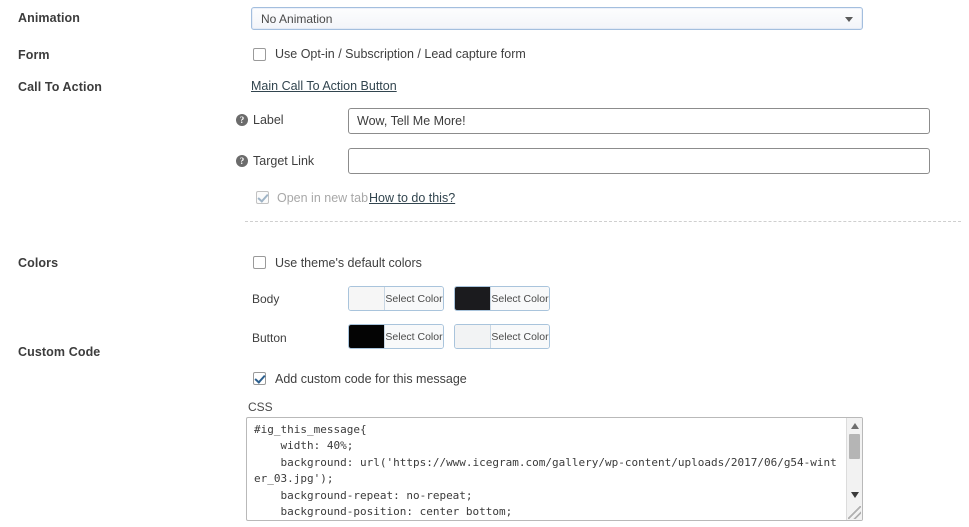 The height and width of the screenshot is (527, 969). Describe the element at coordinates (371, 379) in the screenshot. I see `add-custom-code-label: Add custom code for this message` at that location.